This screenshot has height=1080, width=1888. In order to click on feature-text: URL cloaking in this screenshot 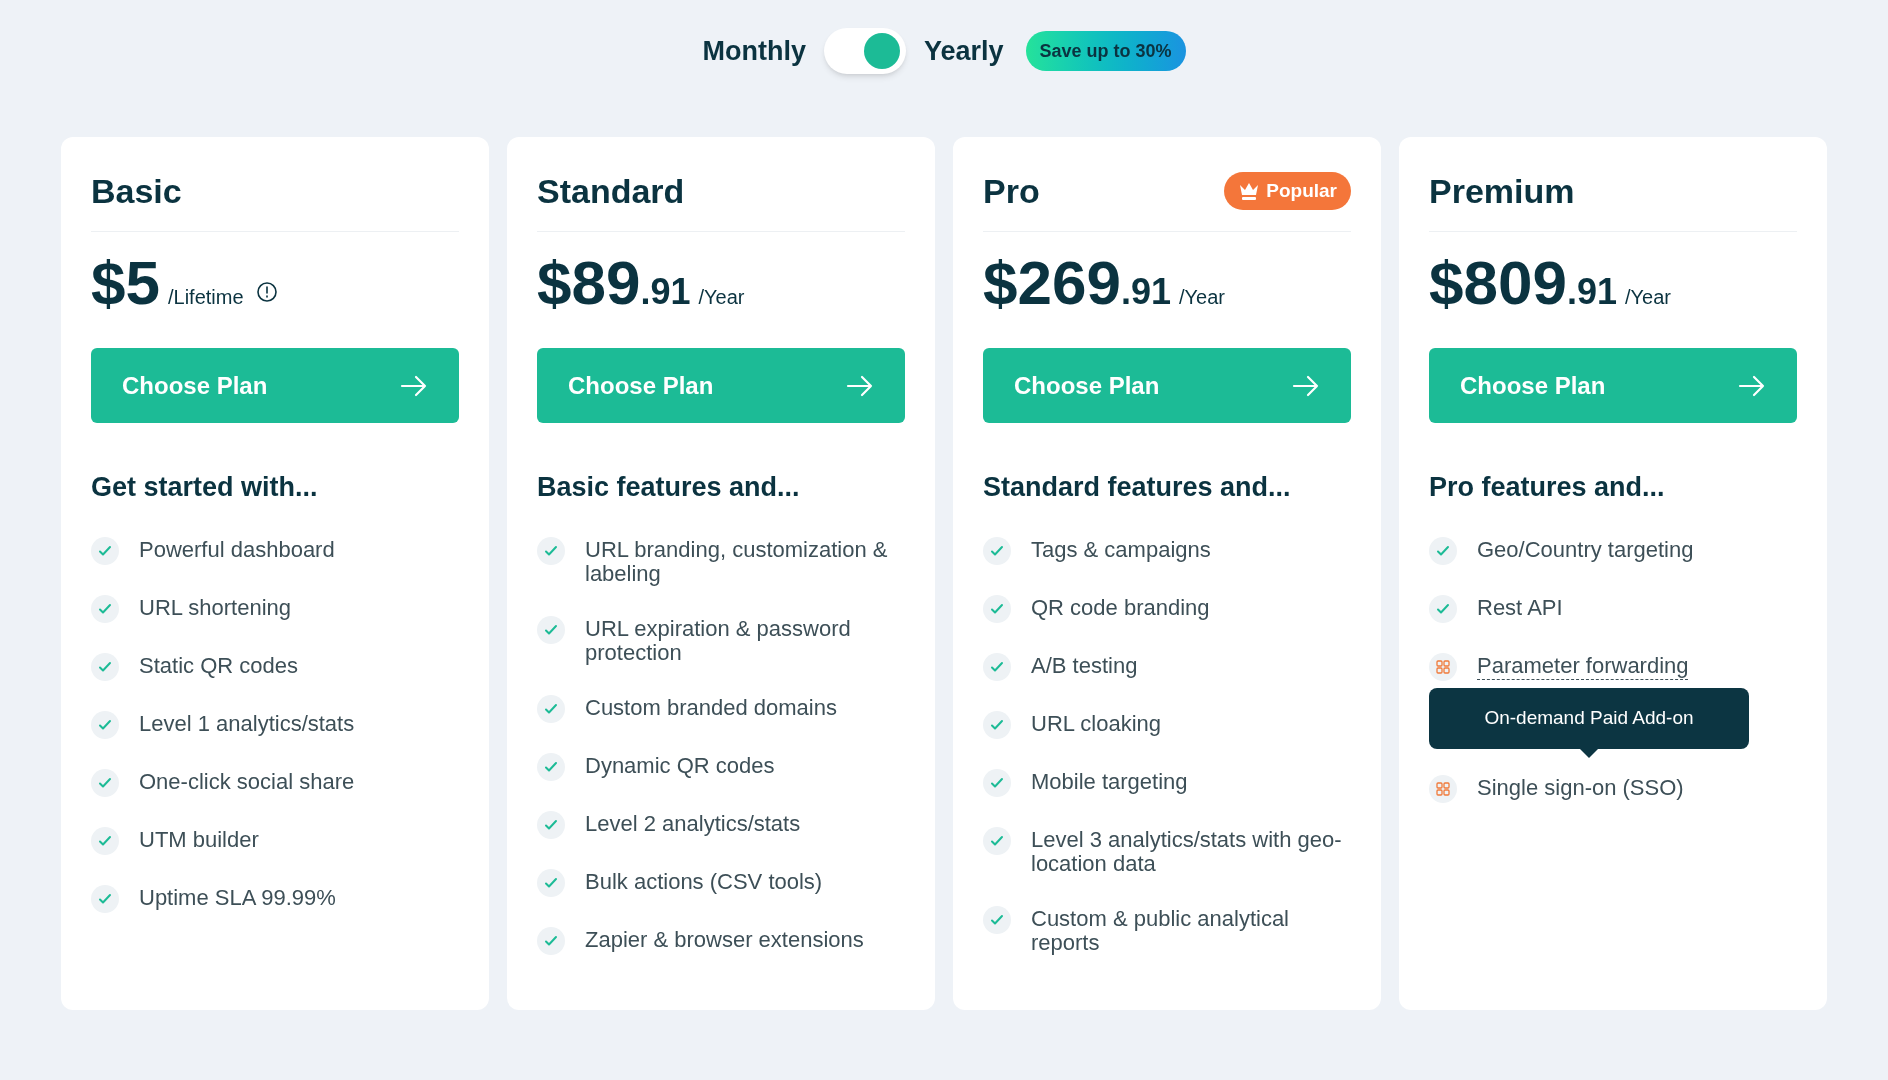, I will do `click(1096, 722)`.